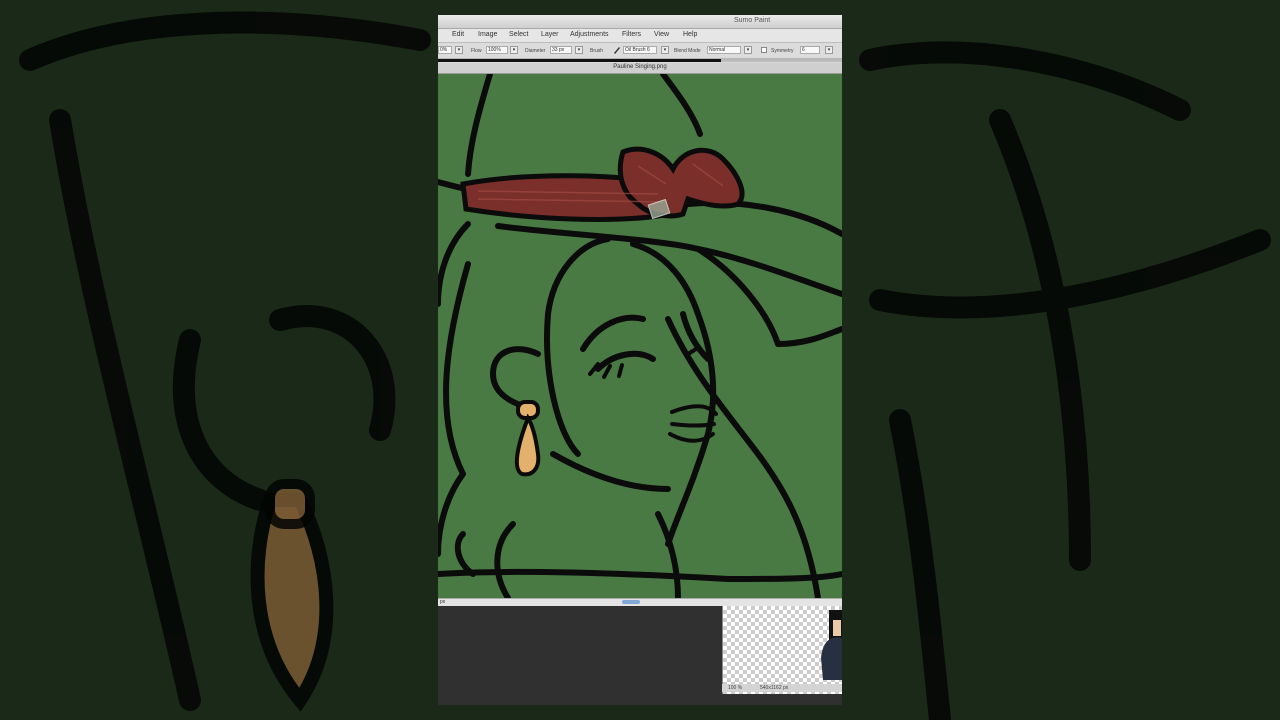 The image size is (1280, 720). I want to click on blend-mode-field: Normal, so click(724, 50).